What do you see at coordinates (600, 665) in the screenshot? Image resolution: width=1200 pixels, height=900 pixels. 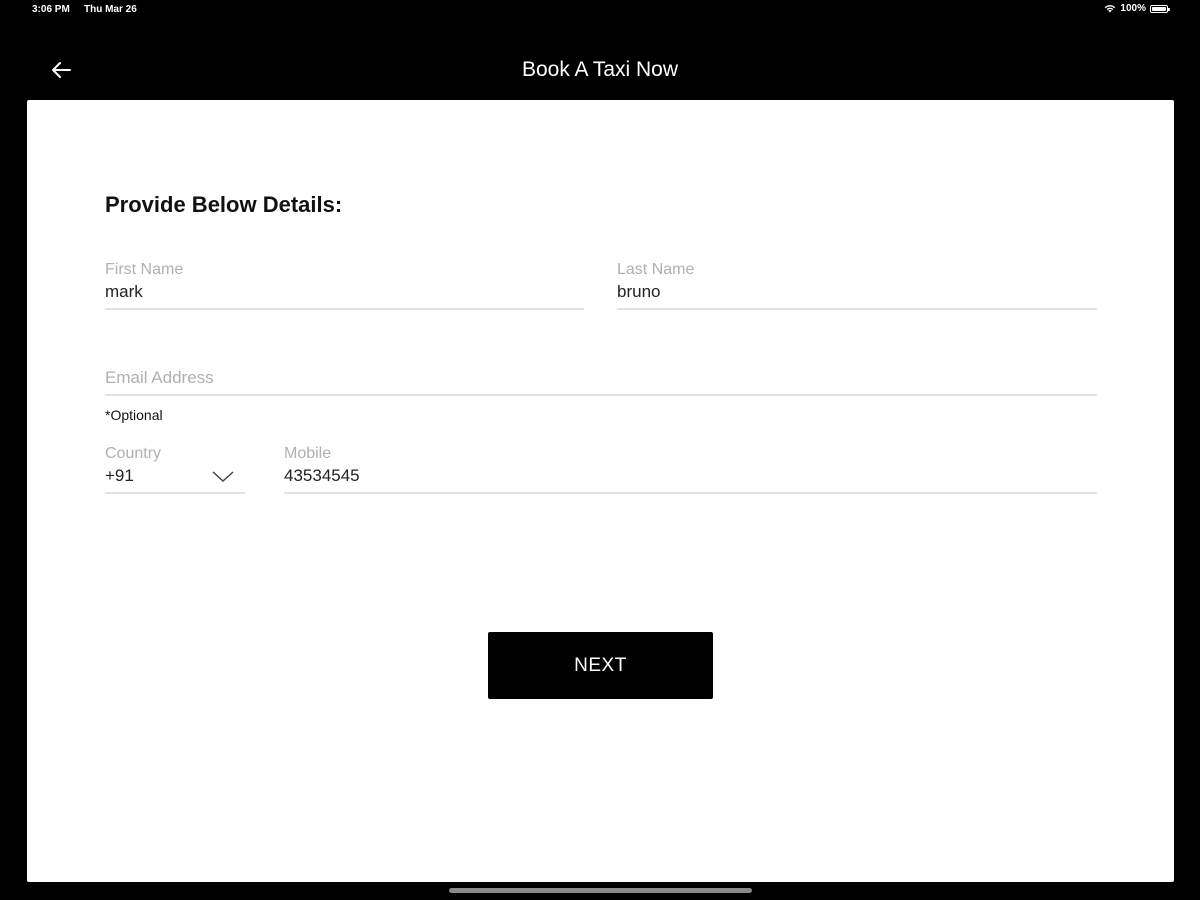 I see `next-button: NEXT` at bounding box center [600, 665].